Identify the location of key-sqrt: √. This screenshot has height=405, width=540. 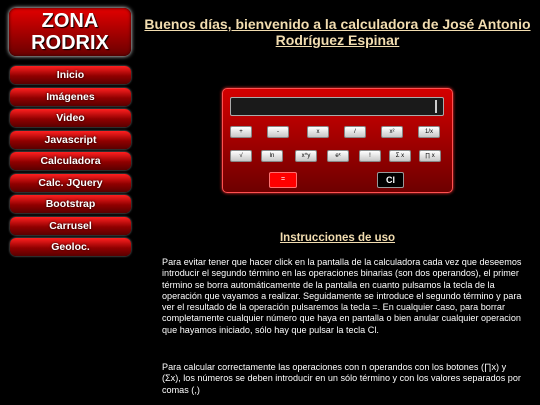
(241, 156).